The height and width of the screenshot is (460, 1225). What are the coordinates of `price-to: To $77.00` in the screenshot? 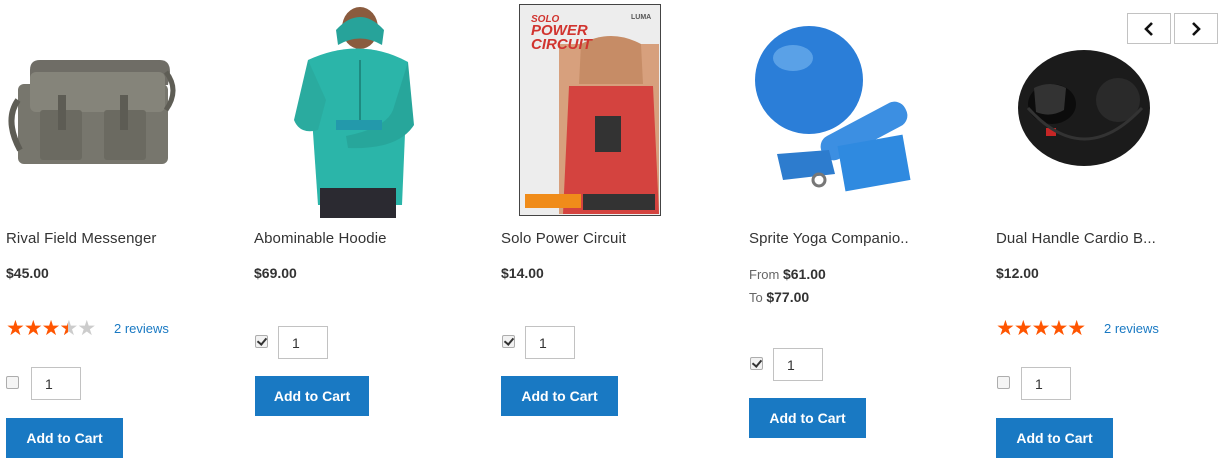 It's located at (779, 297).